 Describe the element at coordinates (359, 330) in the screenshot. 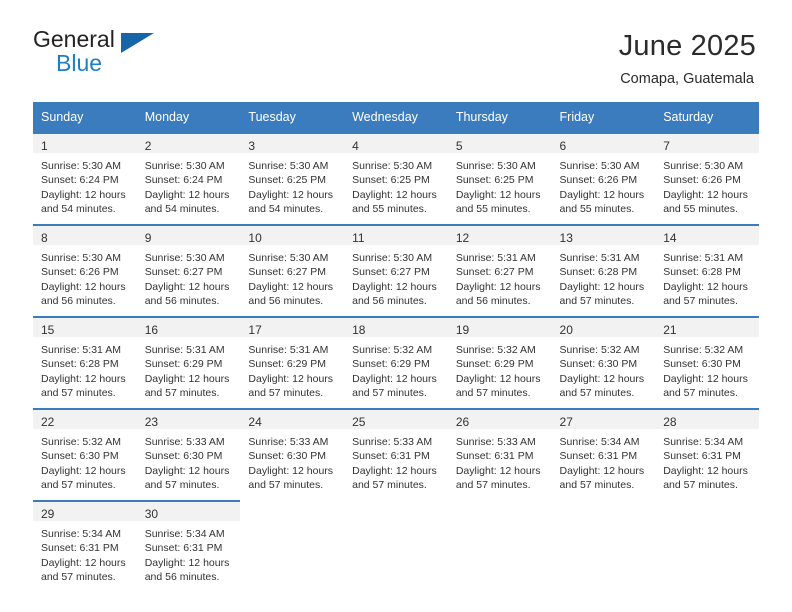

I see `day-number: 18` at that location.